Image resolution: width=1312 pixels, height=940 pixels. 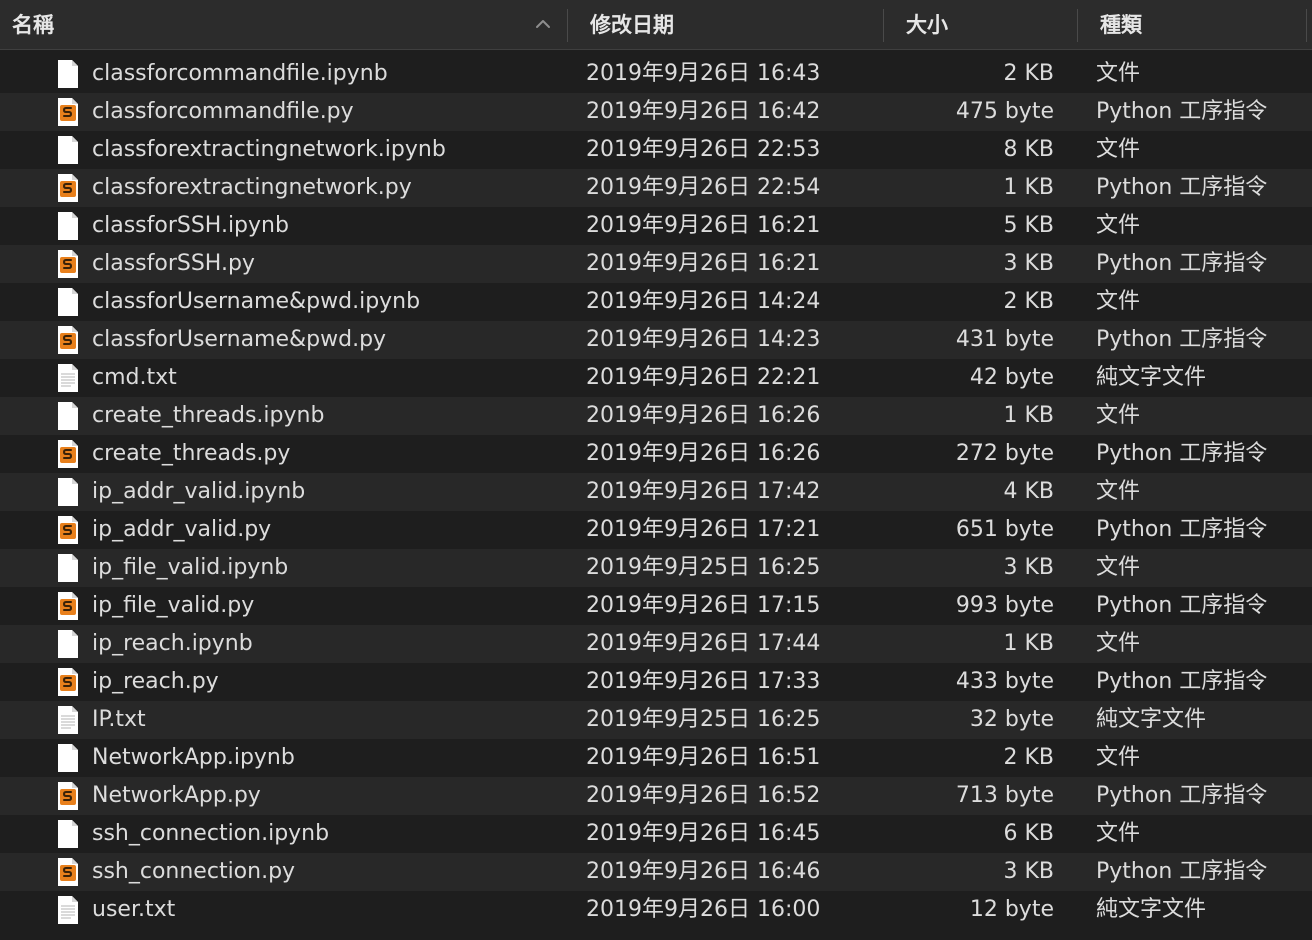 I want to click on file-row: cmd.txt 2019年9月26日 22:21 42 byte 純文字文件, so click(x=656, y=378).